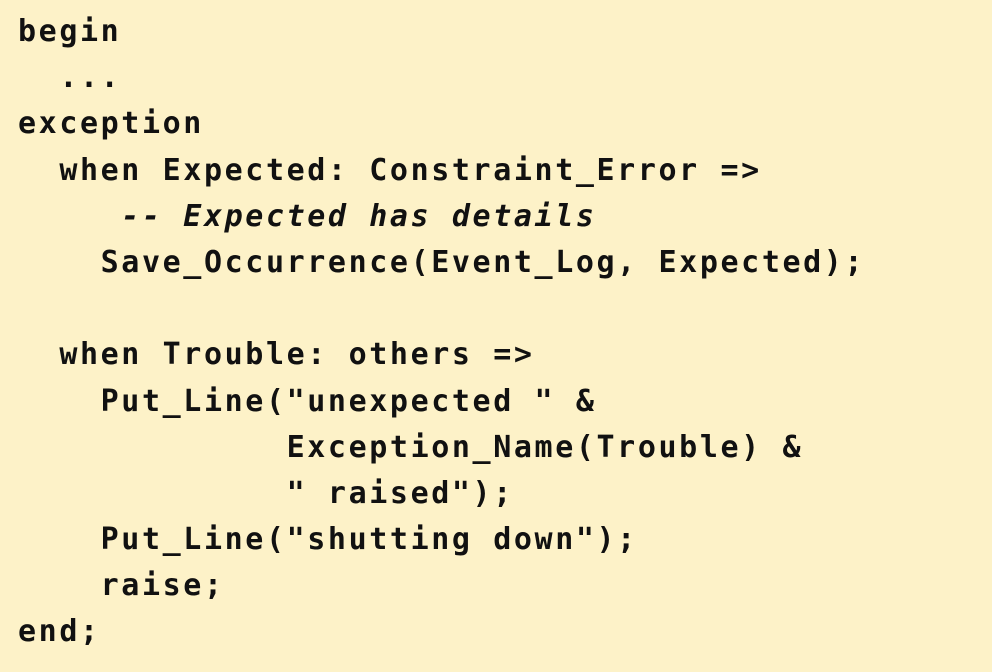  Describe the element at coordinates (307, 216) in the screenshot. I see `code-line-comment: -- Expected has details` at that location.